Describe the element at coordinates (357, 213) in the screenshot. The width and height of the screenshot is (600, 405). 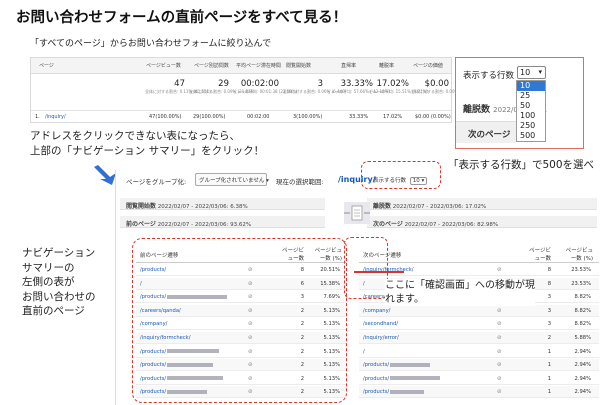
I see `page-flow-icon` at that location.